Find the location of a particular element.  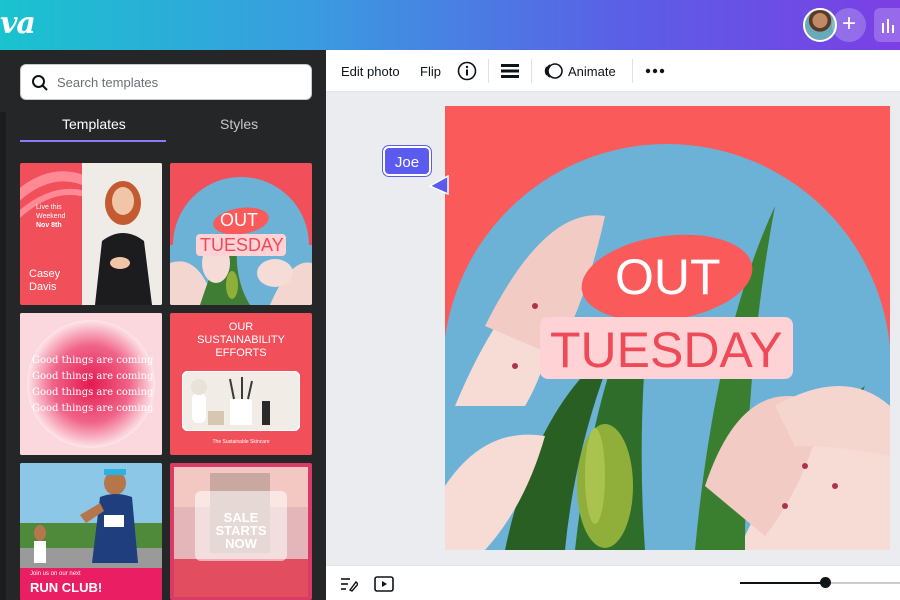

animate-button: Animate is located at coordinates (592, 71).